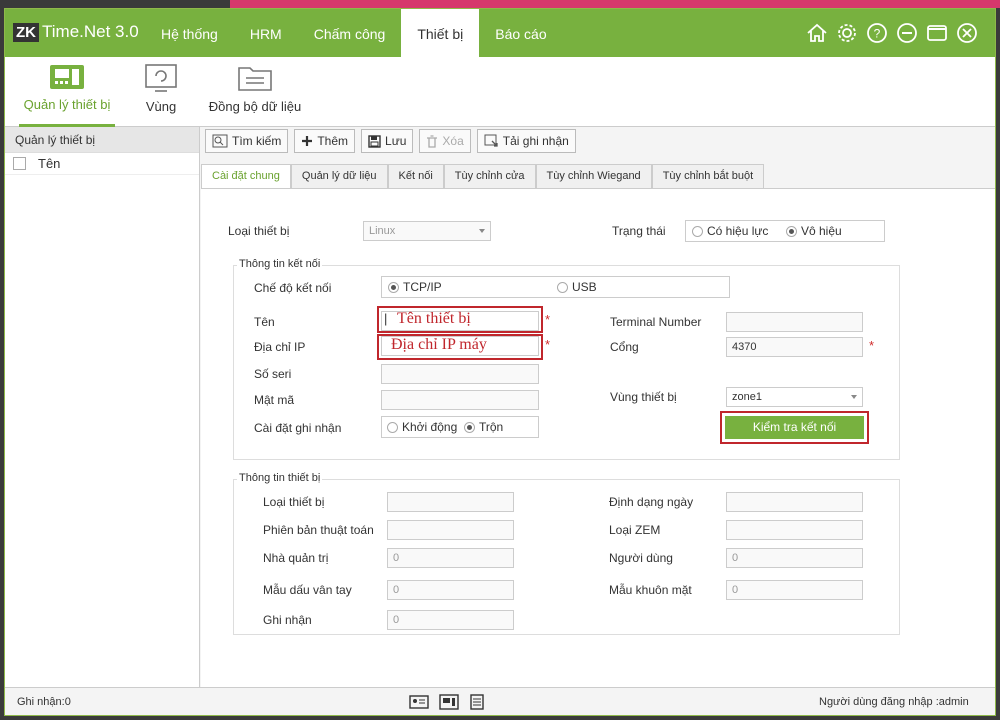 This screenshot has width=1000, height=720. Describe the element at coordinates (264, 322) in the screenshot. I see `name-label: Tên` at that location.